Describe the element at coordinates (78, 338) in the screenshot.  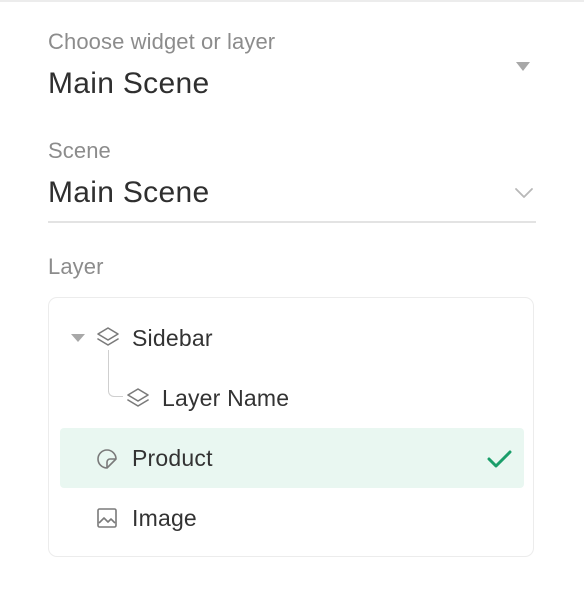
I see `expand-caret-icon` at that location.